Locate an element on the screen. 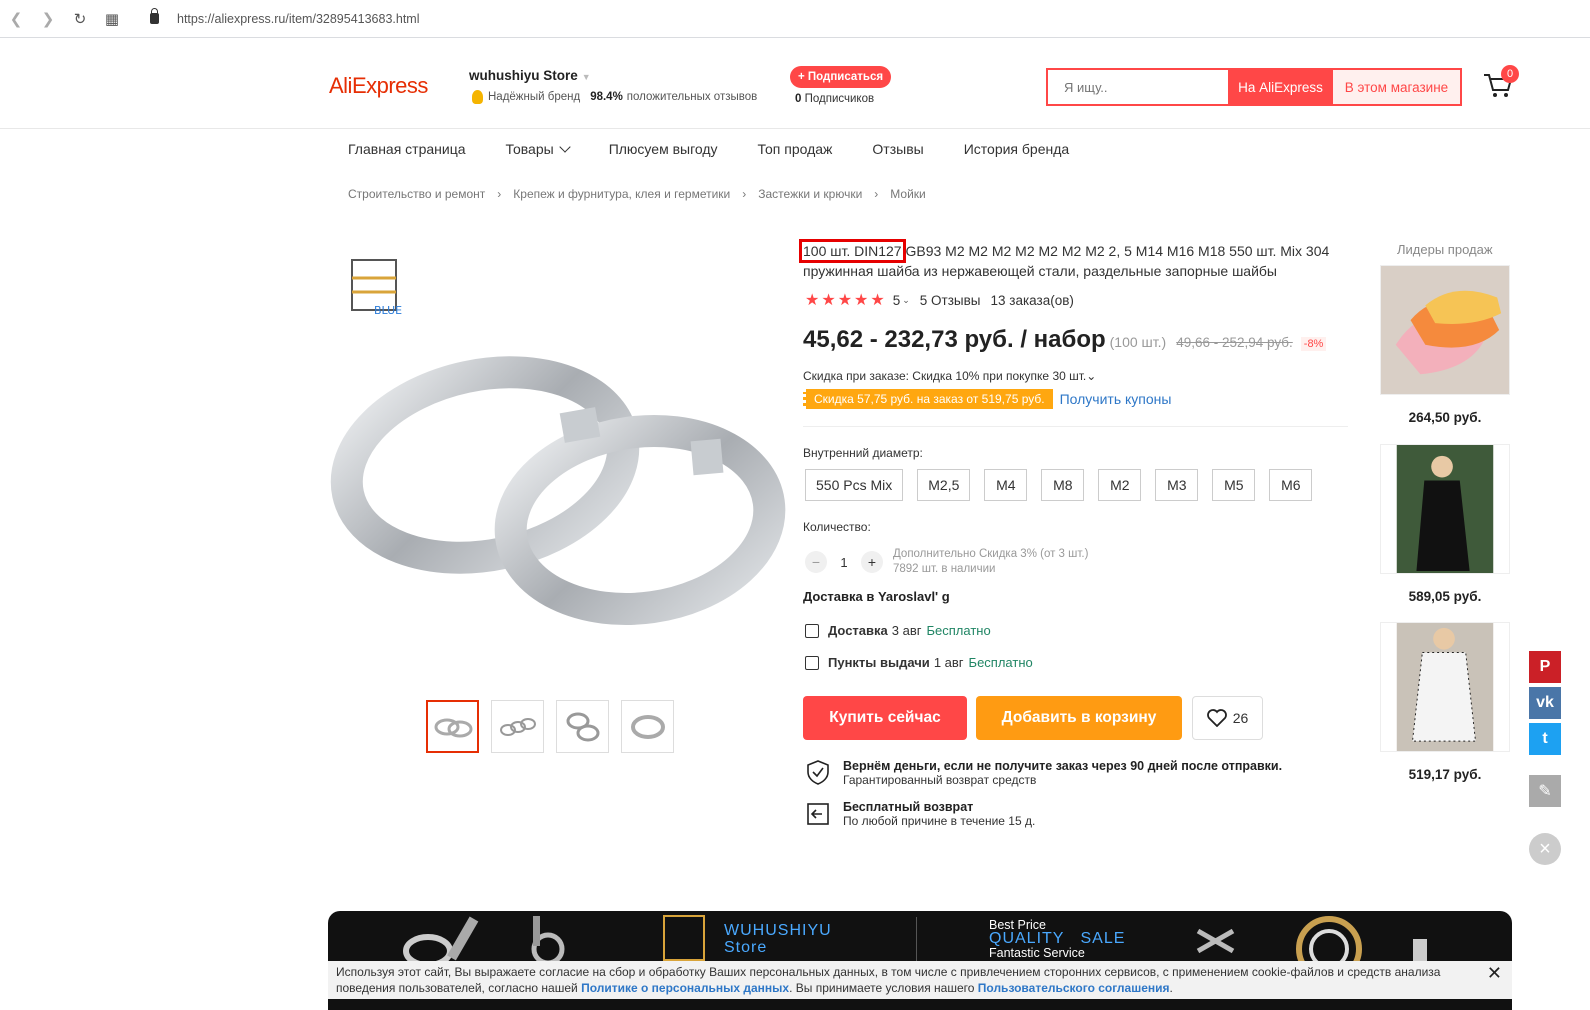 The height and width of the screenshot is (1010, 1590). back-icon: ❮ is located at coordinates (16, 19).